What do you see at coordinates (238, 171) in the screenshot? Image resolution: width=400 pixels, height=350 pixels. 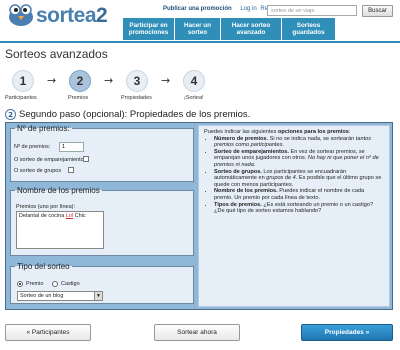 I see `help-item-head: Sorteo de grupos.` at bounding box center [238, 171].